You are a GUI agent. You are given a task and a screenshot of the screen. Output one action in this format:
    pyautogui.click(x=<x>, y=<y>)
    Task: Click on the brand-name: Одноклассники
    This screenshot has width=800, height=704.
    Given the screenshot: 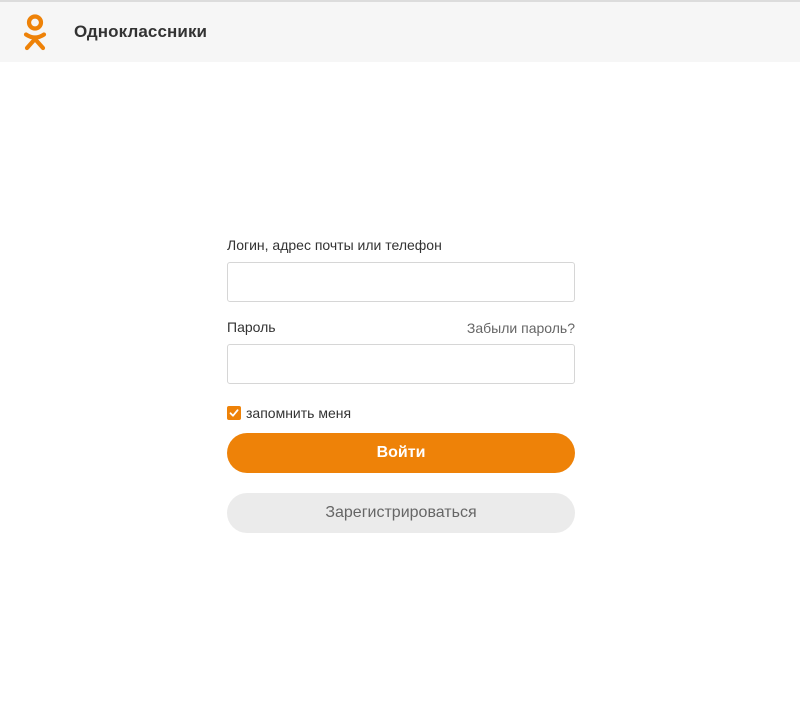 What is the action you would take?
    pyautogui.click(x=140, y=32)
    